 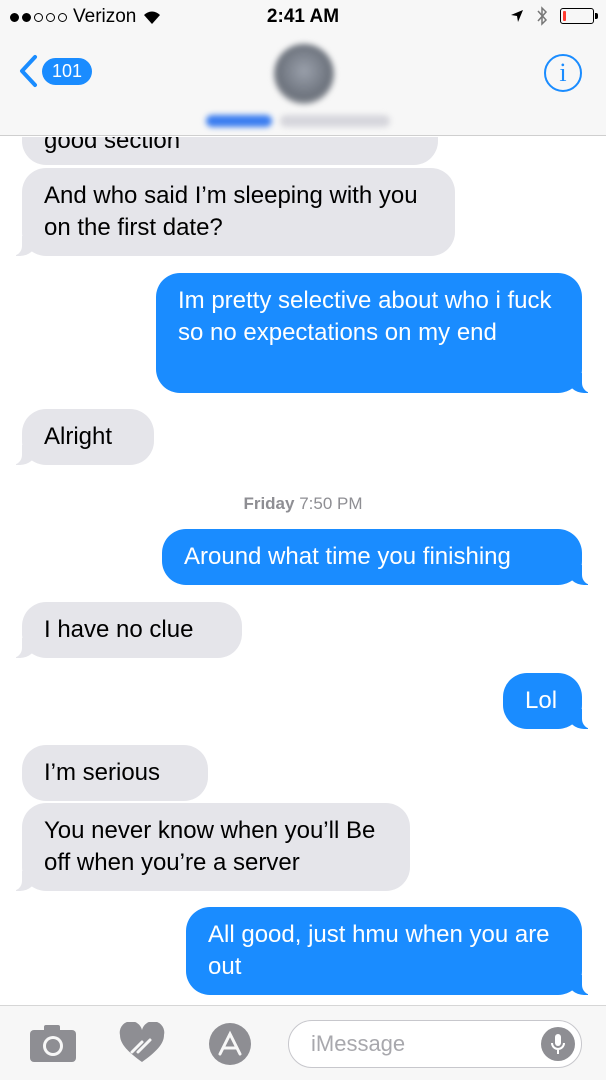 What do you see at coordinates (331, 503) in the screenshot?
I see `timestamp-time: 7:50 PM` at bounding box center [331, 503].